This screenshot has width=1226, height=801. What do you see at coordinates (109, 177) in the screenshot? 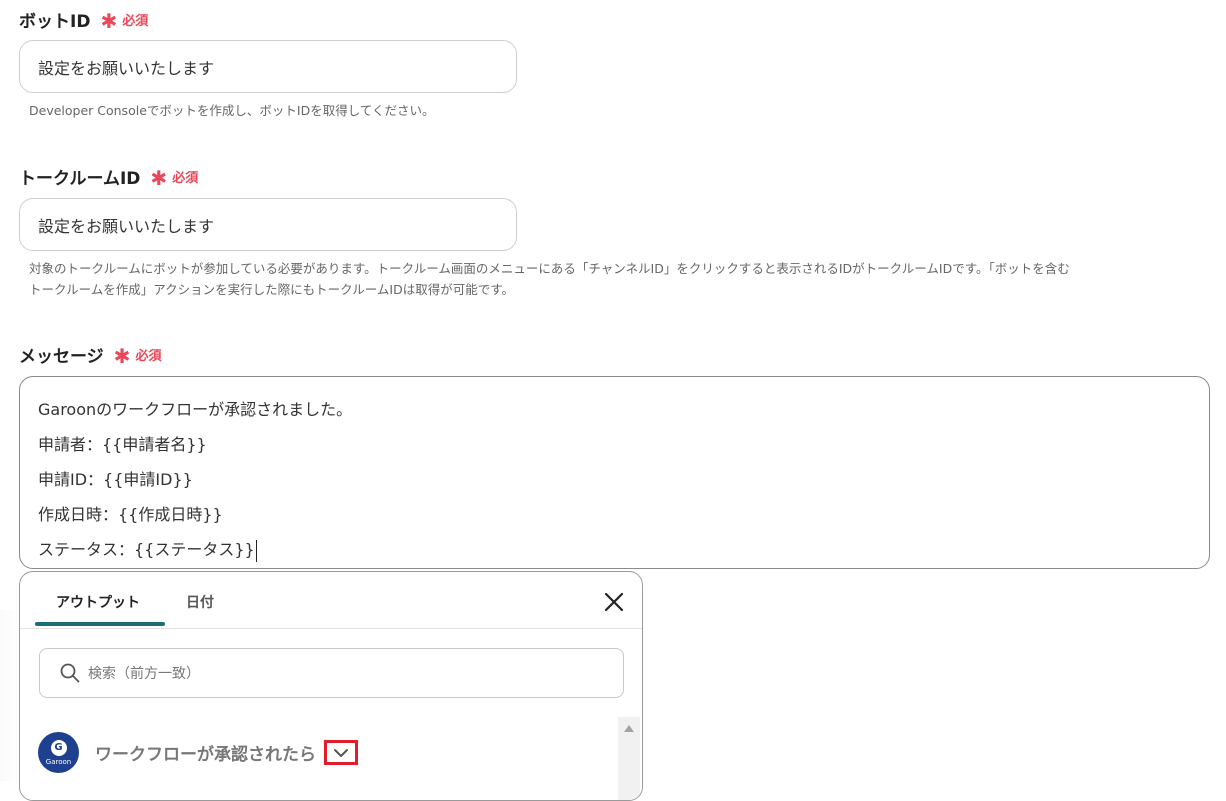
I see `talkroom-id-label: トークルームID ✱ 必須` at bounding box center [109, 177].